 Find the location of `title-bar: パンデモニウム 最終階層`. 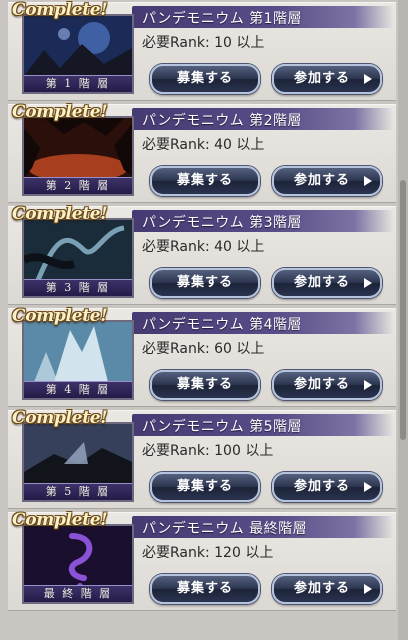

title-bar: パンデモニウム 最終階層 is located at coordinates (263, 527).